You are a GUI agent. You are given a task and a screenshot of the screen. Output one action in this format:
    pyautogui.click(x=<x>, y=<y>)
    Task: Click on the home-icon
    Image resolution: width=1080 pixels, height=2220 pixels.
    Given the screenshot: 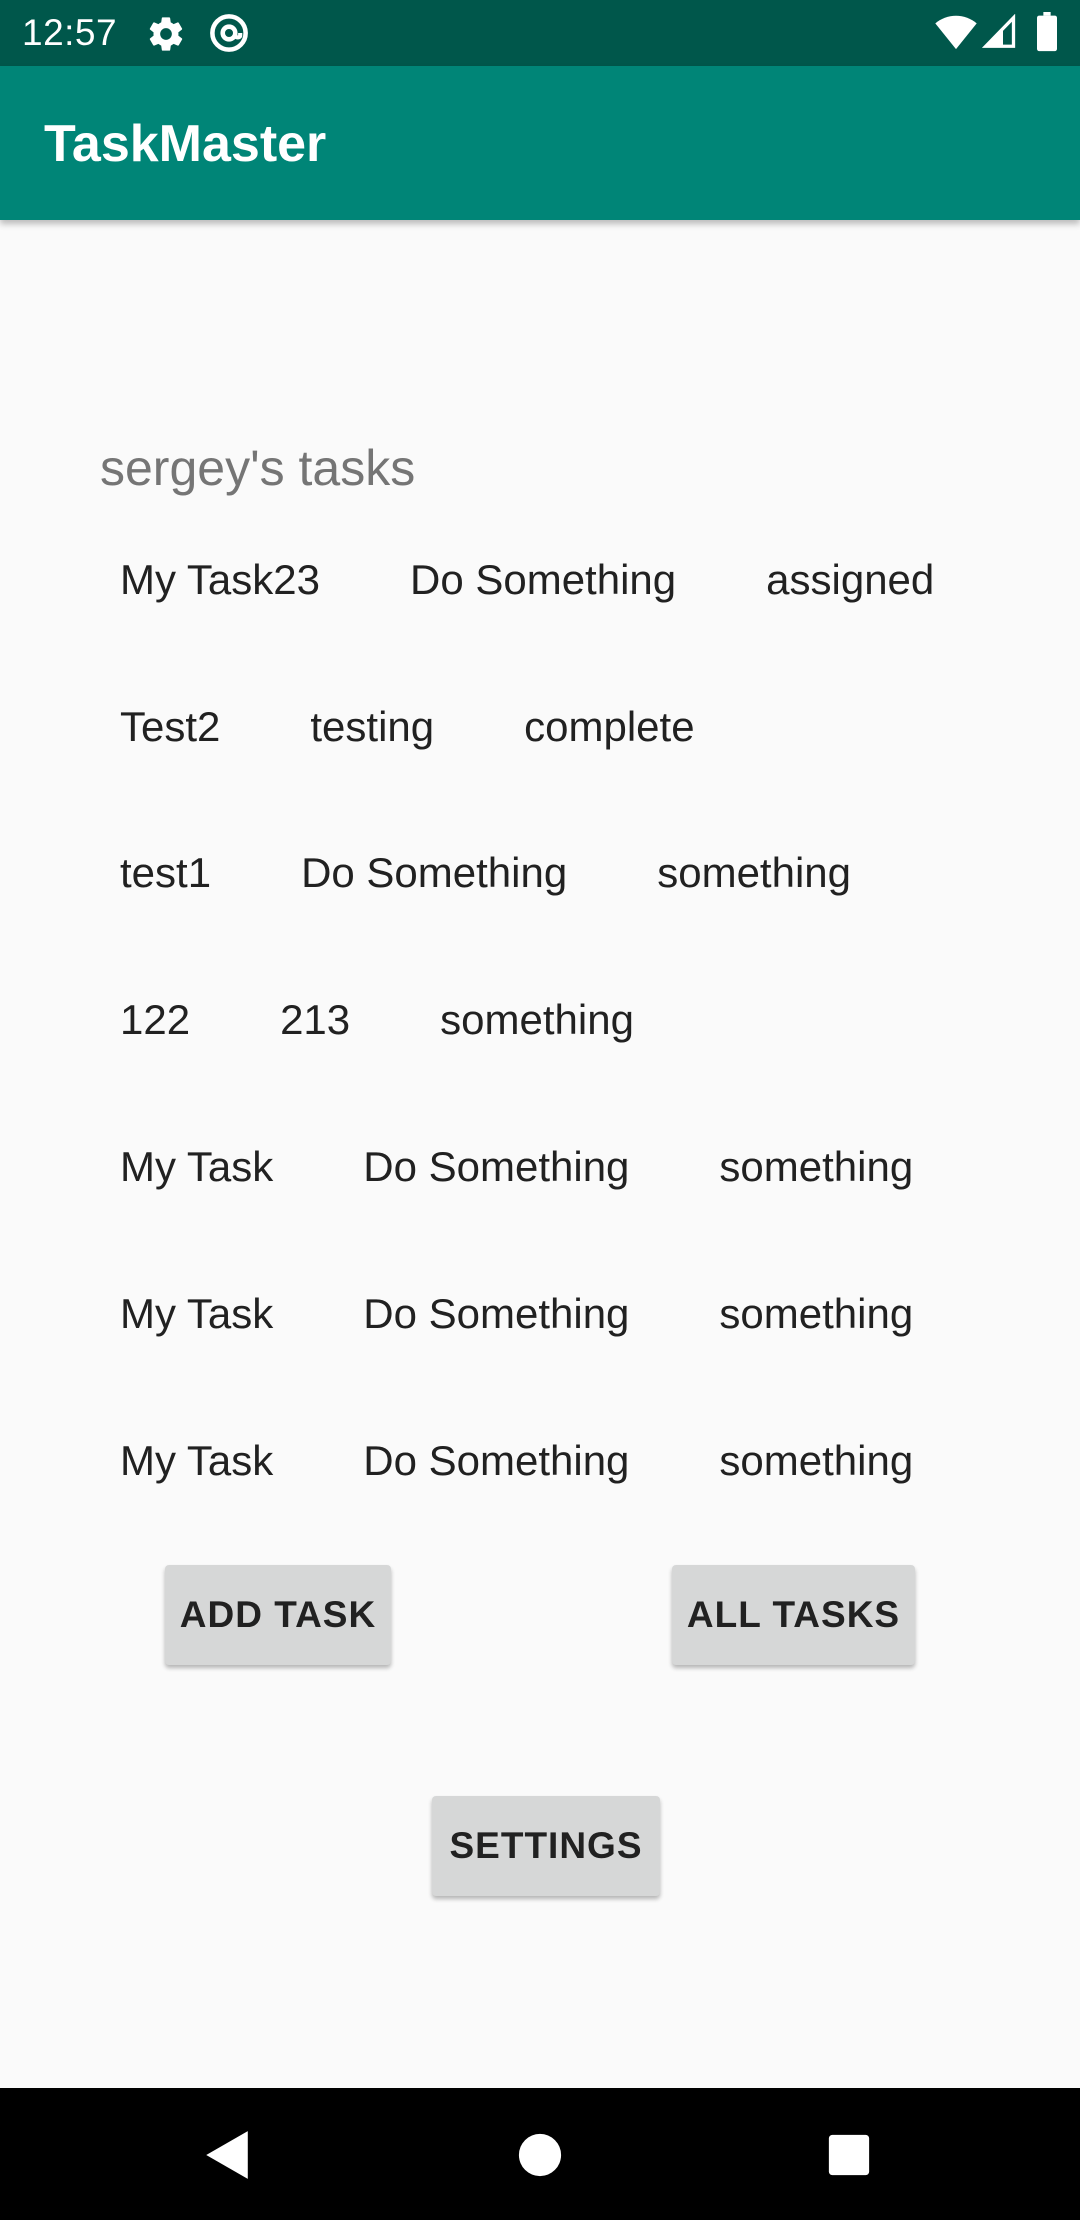 What is the action you would take?
    pyautogui.click(x=540, y=2155)
    